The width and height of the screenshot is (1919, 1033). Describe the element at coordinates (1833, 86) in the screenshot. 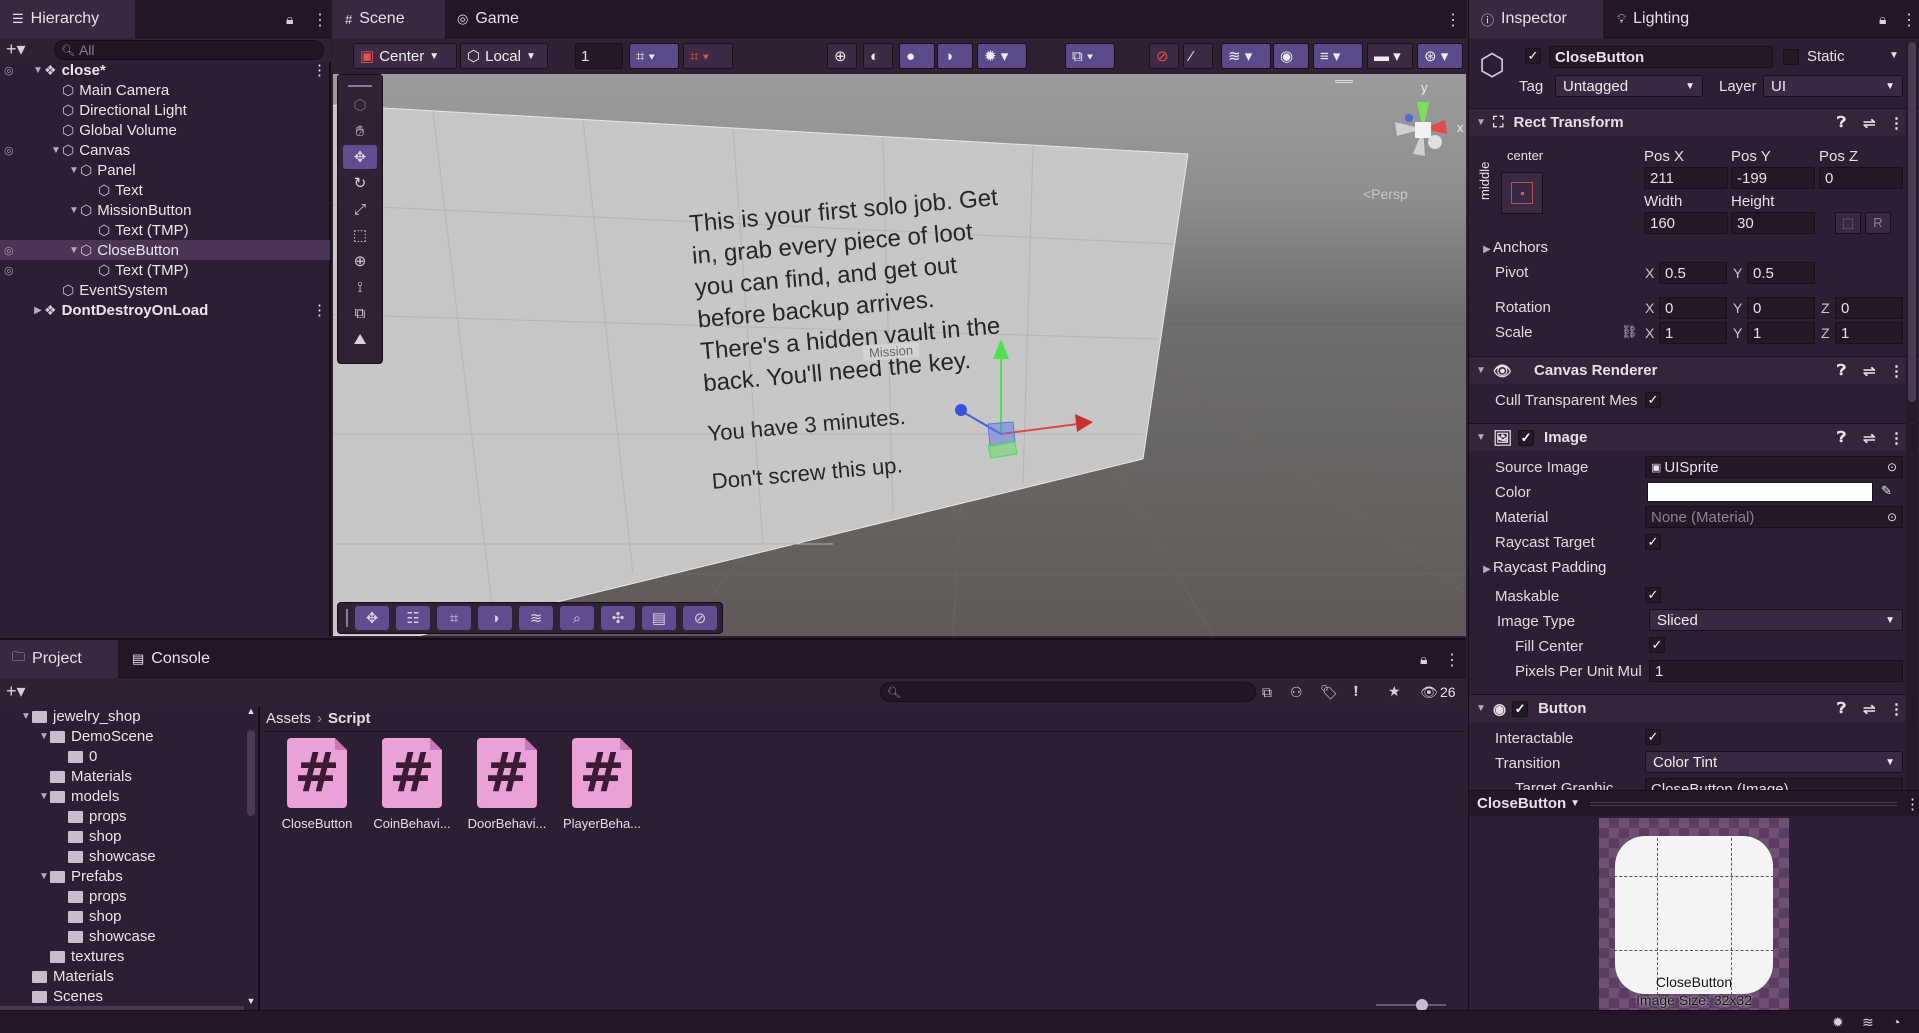

I see `layer-dropdown: UI ▼` at that location.